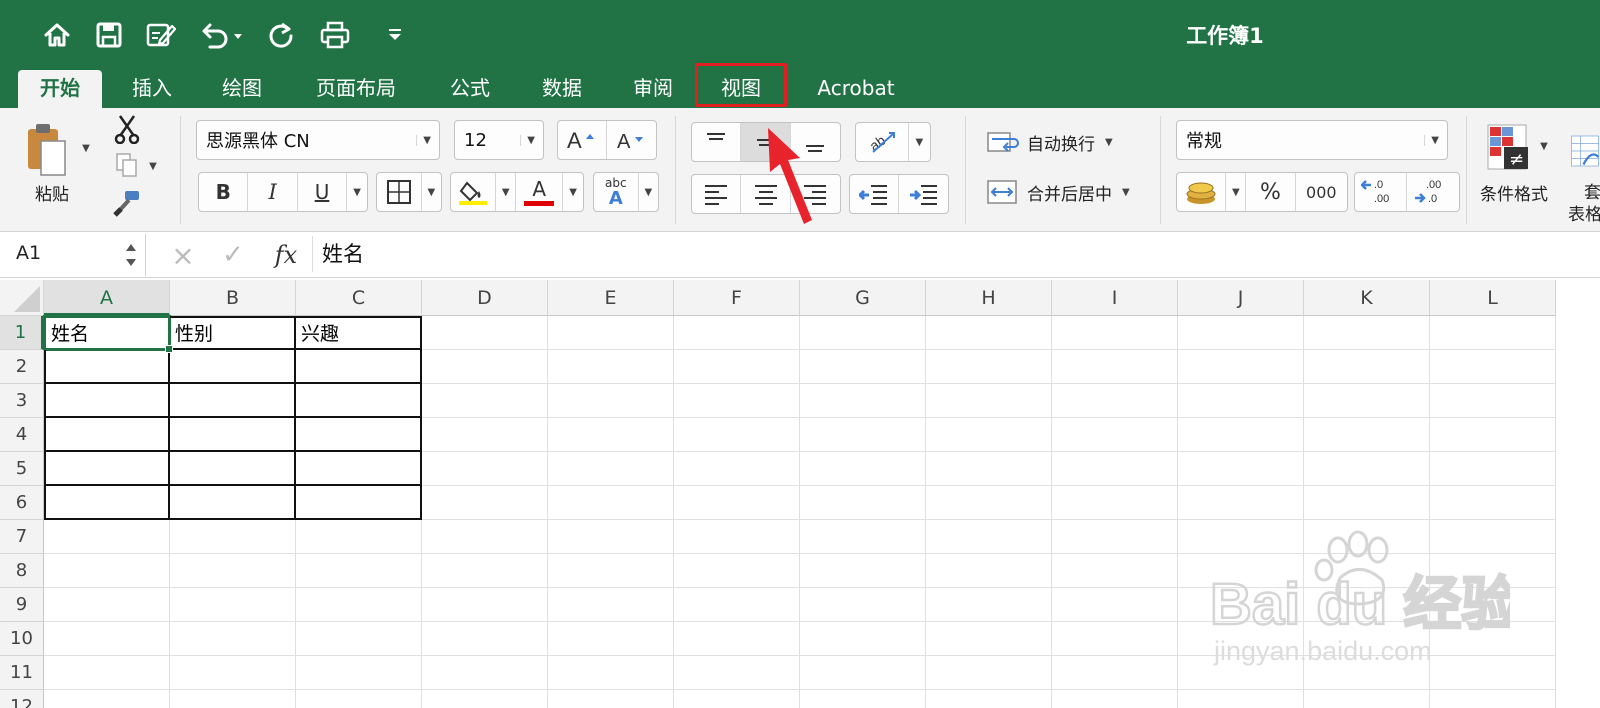  What do you see at coordinates (611, 401) in the screenshot?
I see `cell-e3` at bounding box center [611, 401].